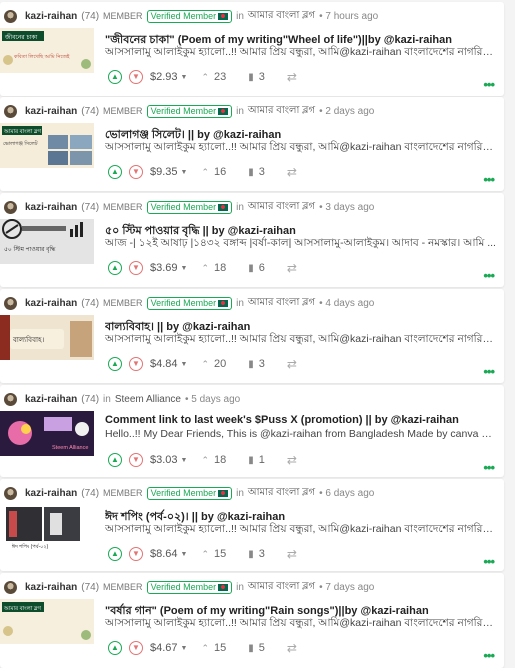 This screenshot has width=515, height=668. What do you see at coordinates (47, 337) in the screenshot?
I see `post-thumbnail: বাল্যবিবাহ।` at bounding box center [47, 337].